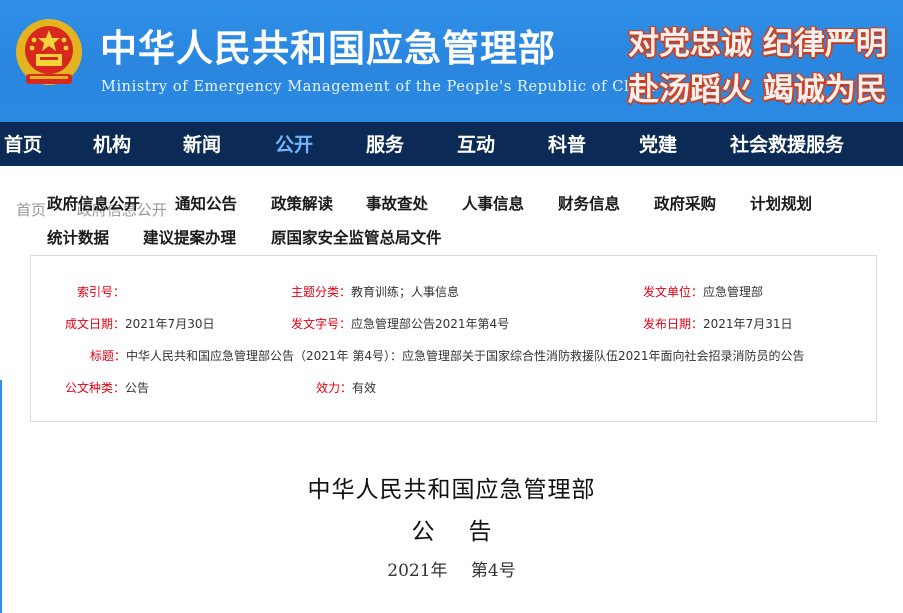 The height and width of the screenshot is (613, 903). I want to click on subnav-item-procurement: 政府采购, so click(685, 203).